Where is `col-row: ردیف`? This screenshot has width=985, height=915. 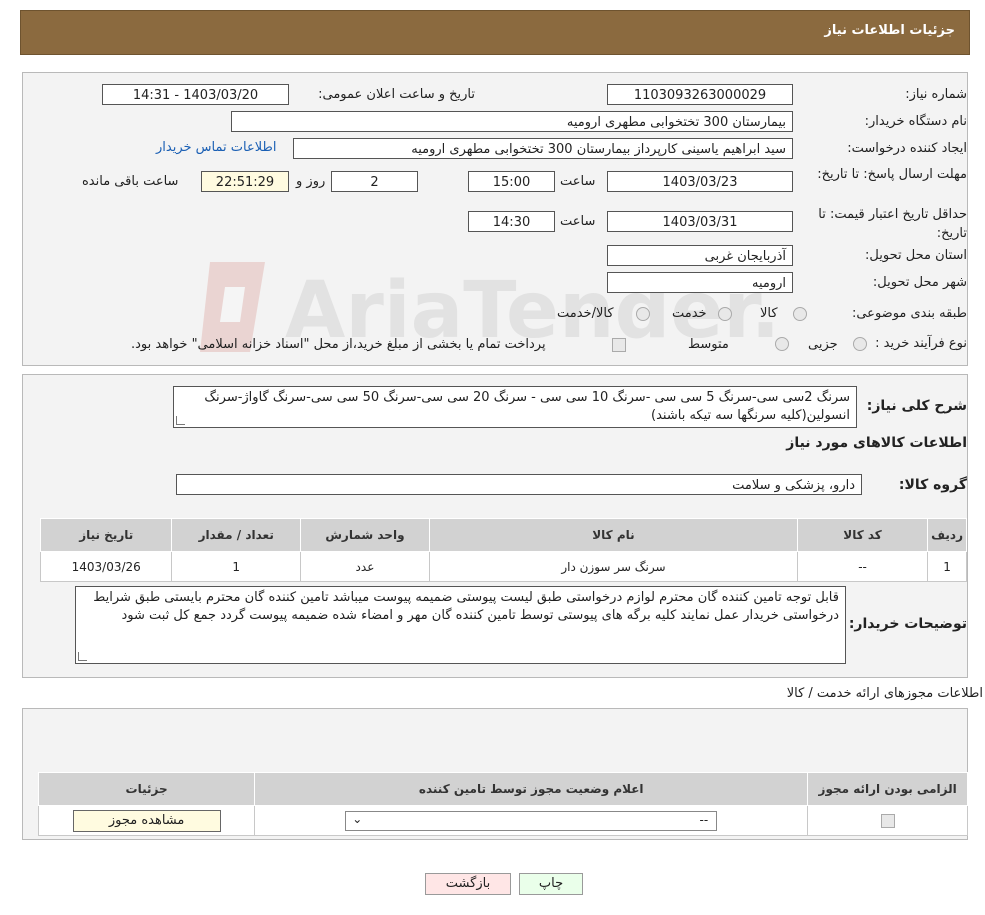
col-row: ردیف is located at coordinates (947, 535).